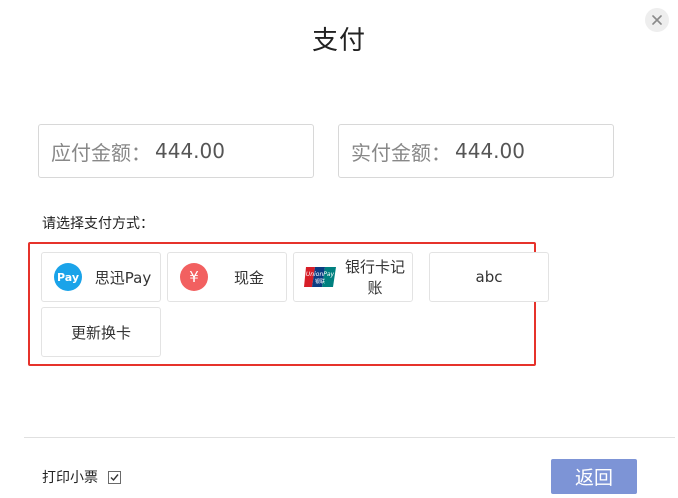 The width and height of the screenshot is (678, 498). I want to click on dialog-title: 支付, so click(338, 41).